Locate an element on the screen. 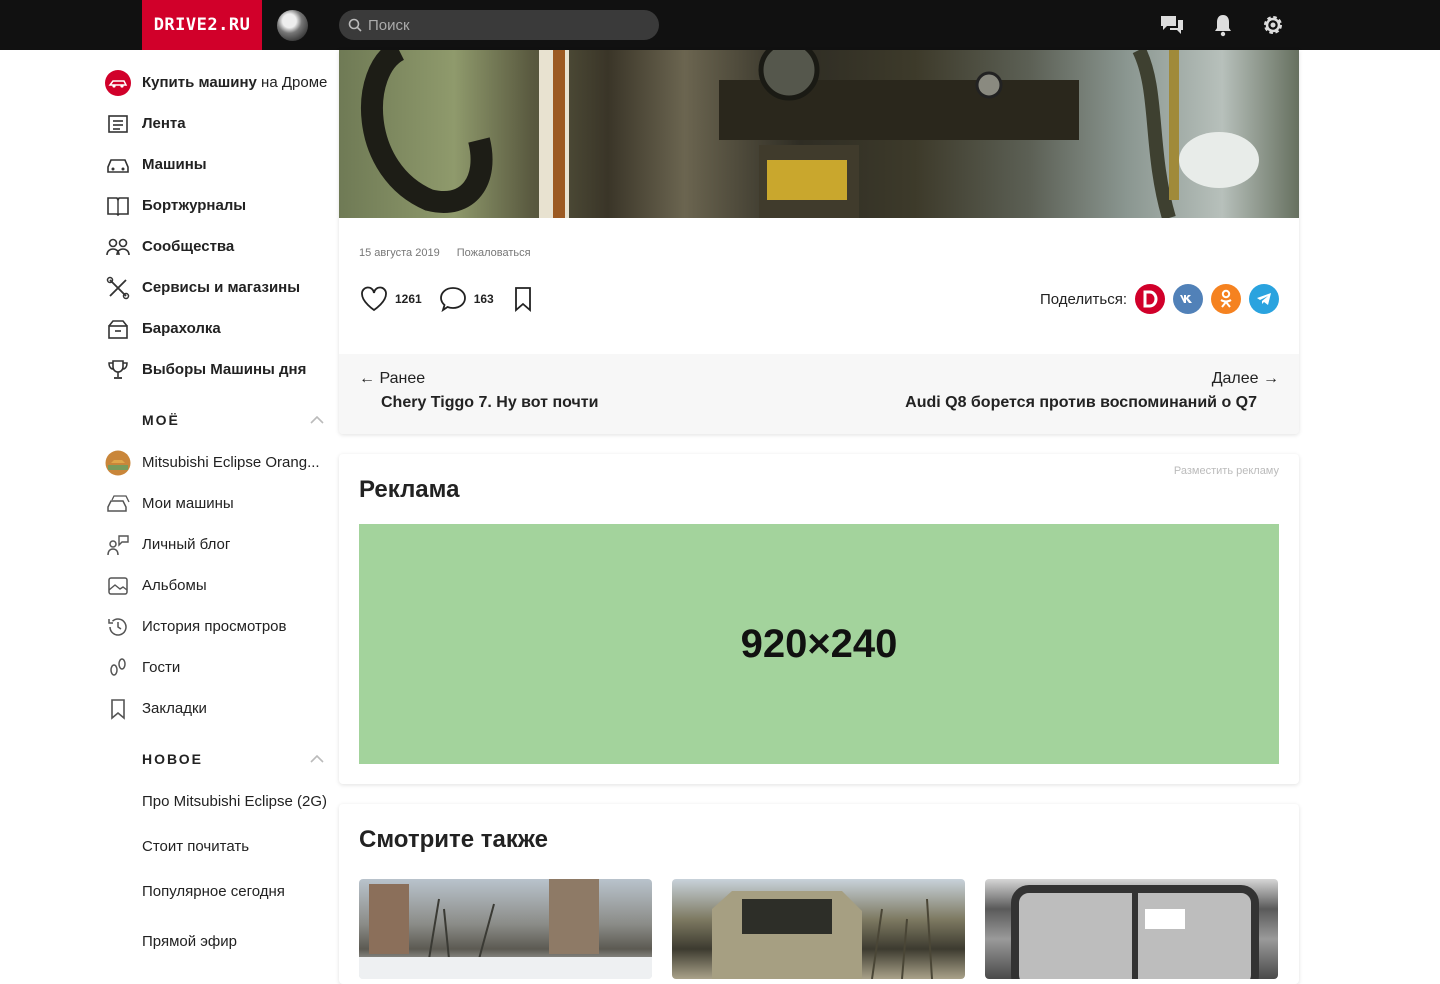 The height and width of the screenshot is (984, 1440). heart-icon is located at coordinates (374, 299).